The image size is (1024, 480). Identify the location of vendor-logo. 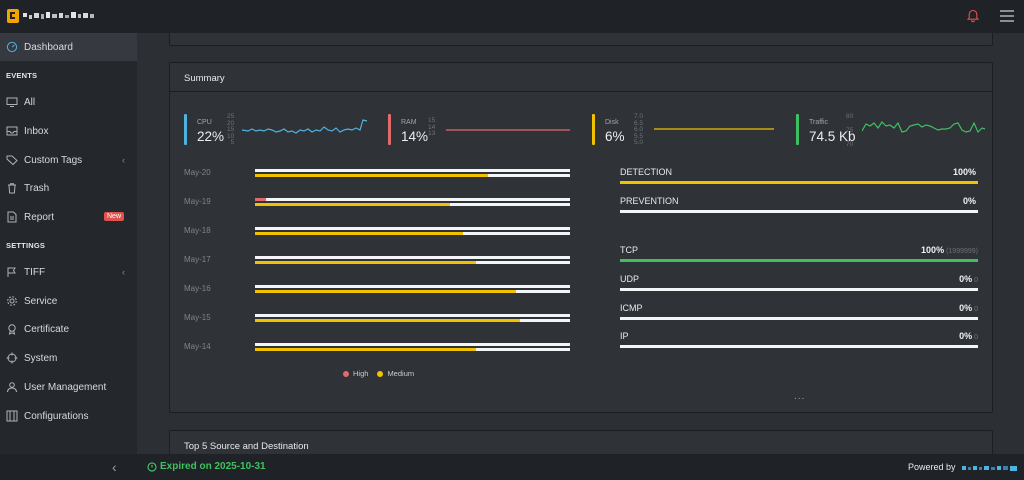
(989, 468).